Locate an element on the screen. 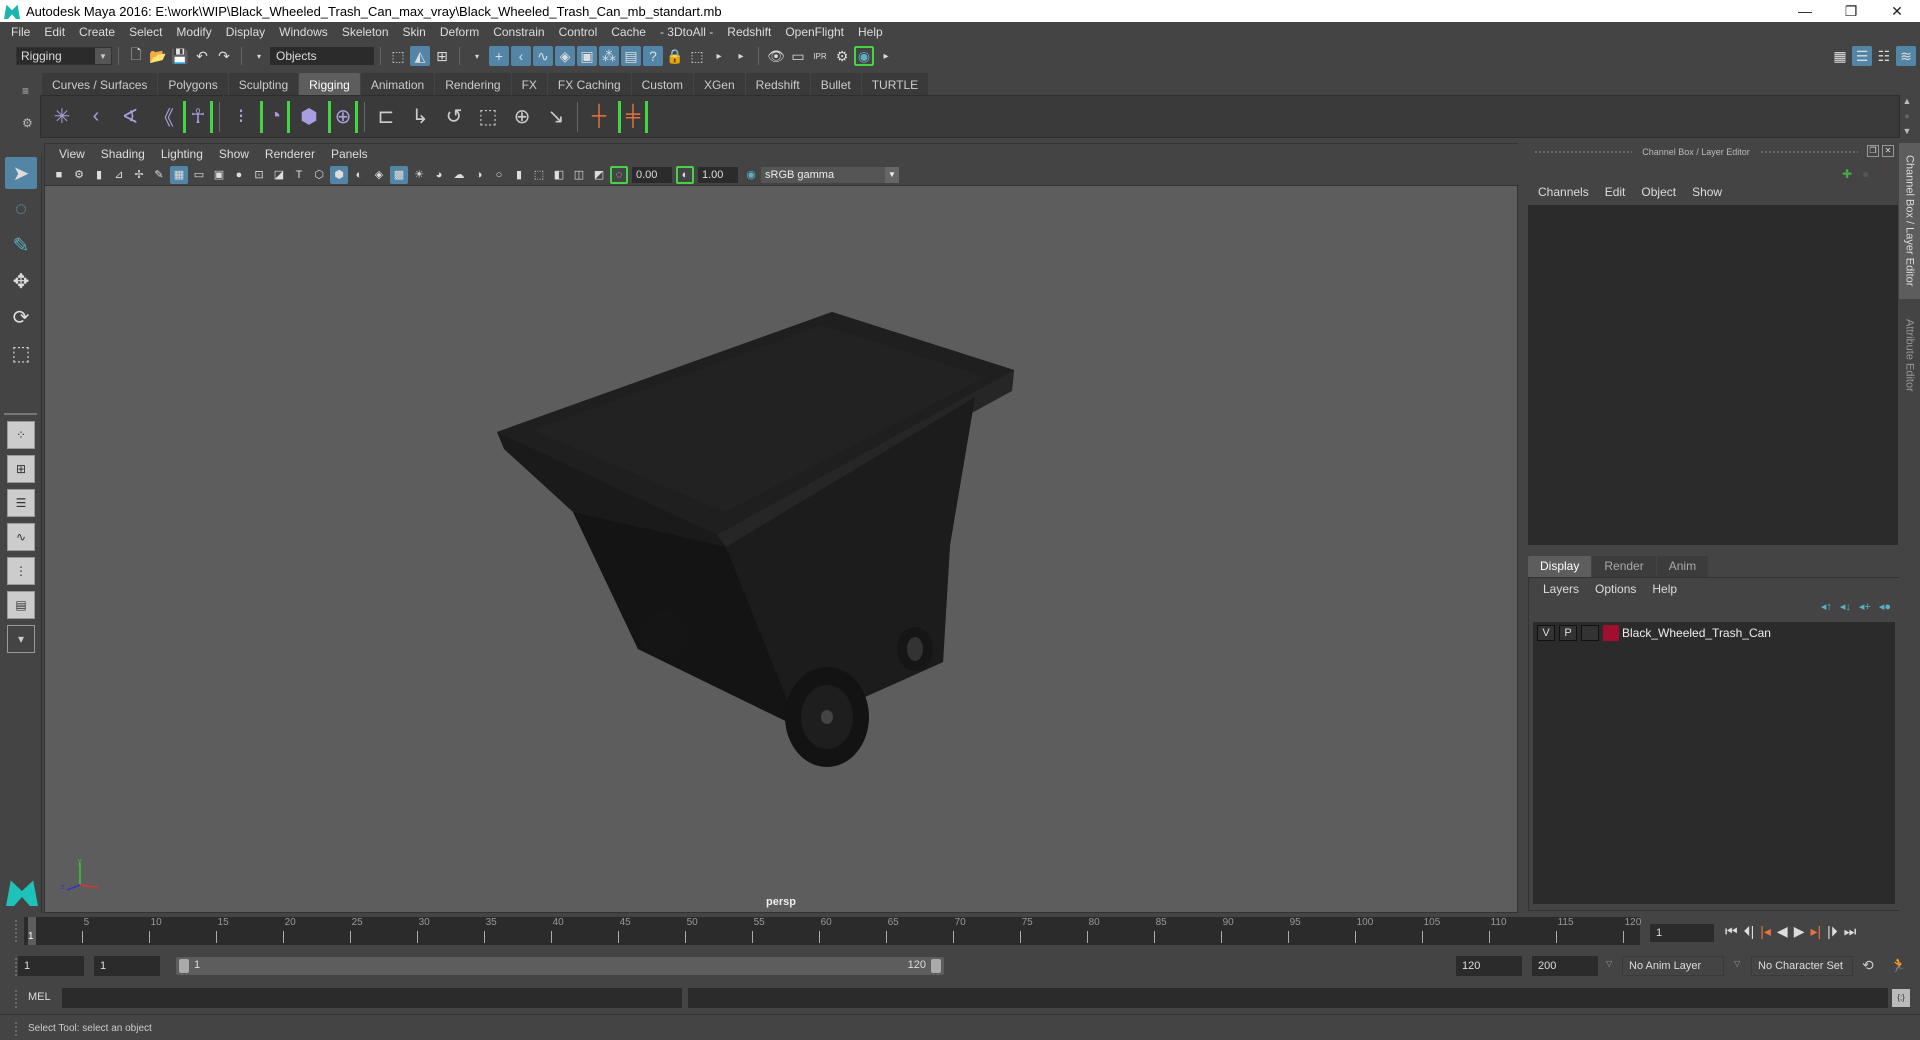 This screenshot has width=1920, height=1040. persp-outliner-graph-layout-icon: ▤ is located at coordinates (21, 605).